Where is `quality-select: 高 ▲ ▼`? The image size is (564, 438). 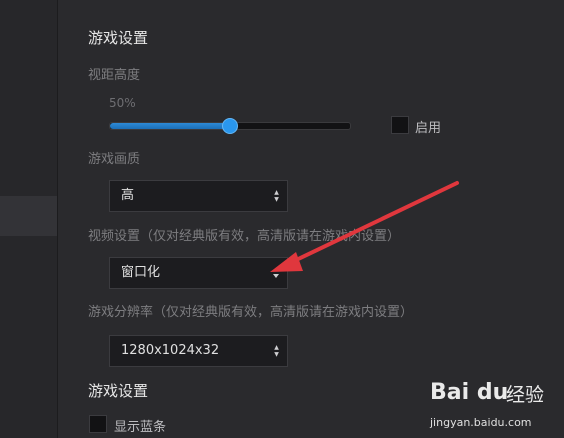
quality-select: 高 ▲ ▼ is located at coordinates (198, 196).